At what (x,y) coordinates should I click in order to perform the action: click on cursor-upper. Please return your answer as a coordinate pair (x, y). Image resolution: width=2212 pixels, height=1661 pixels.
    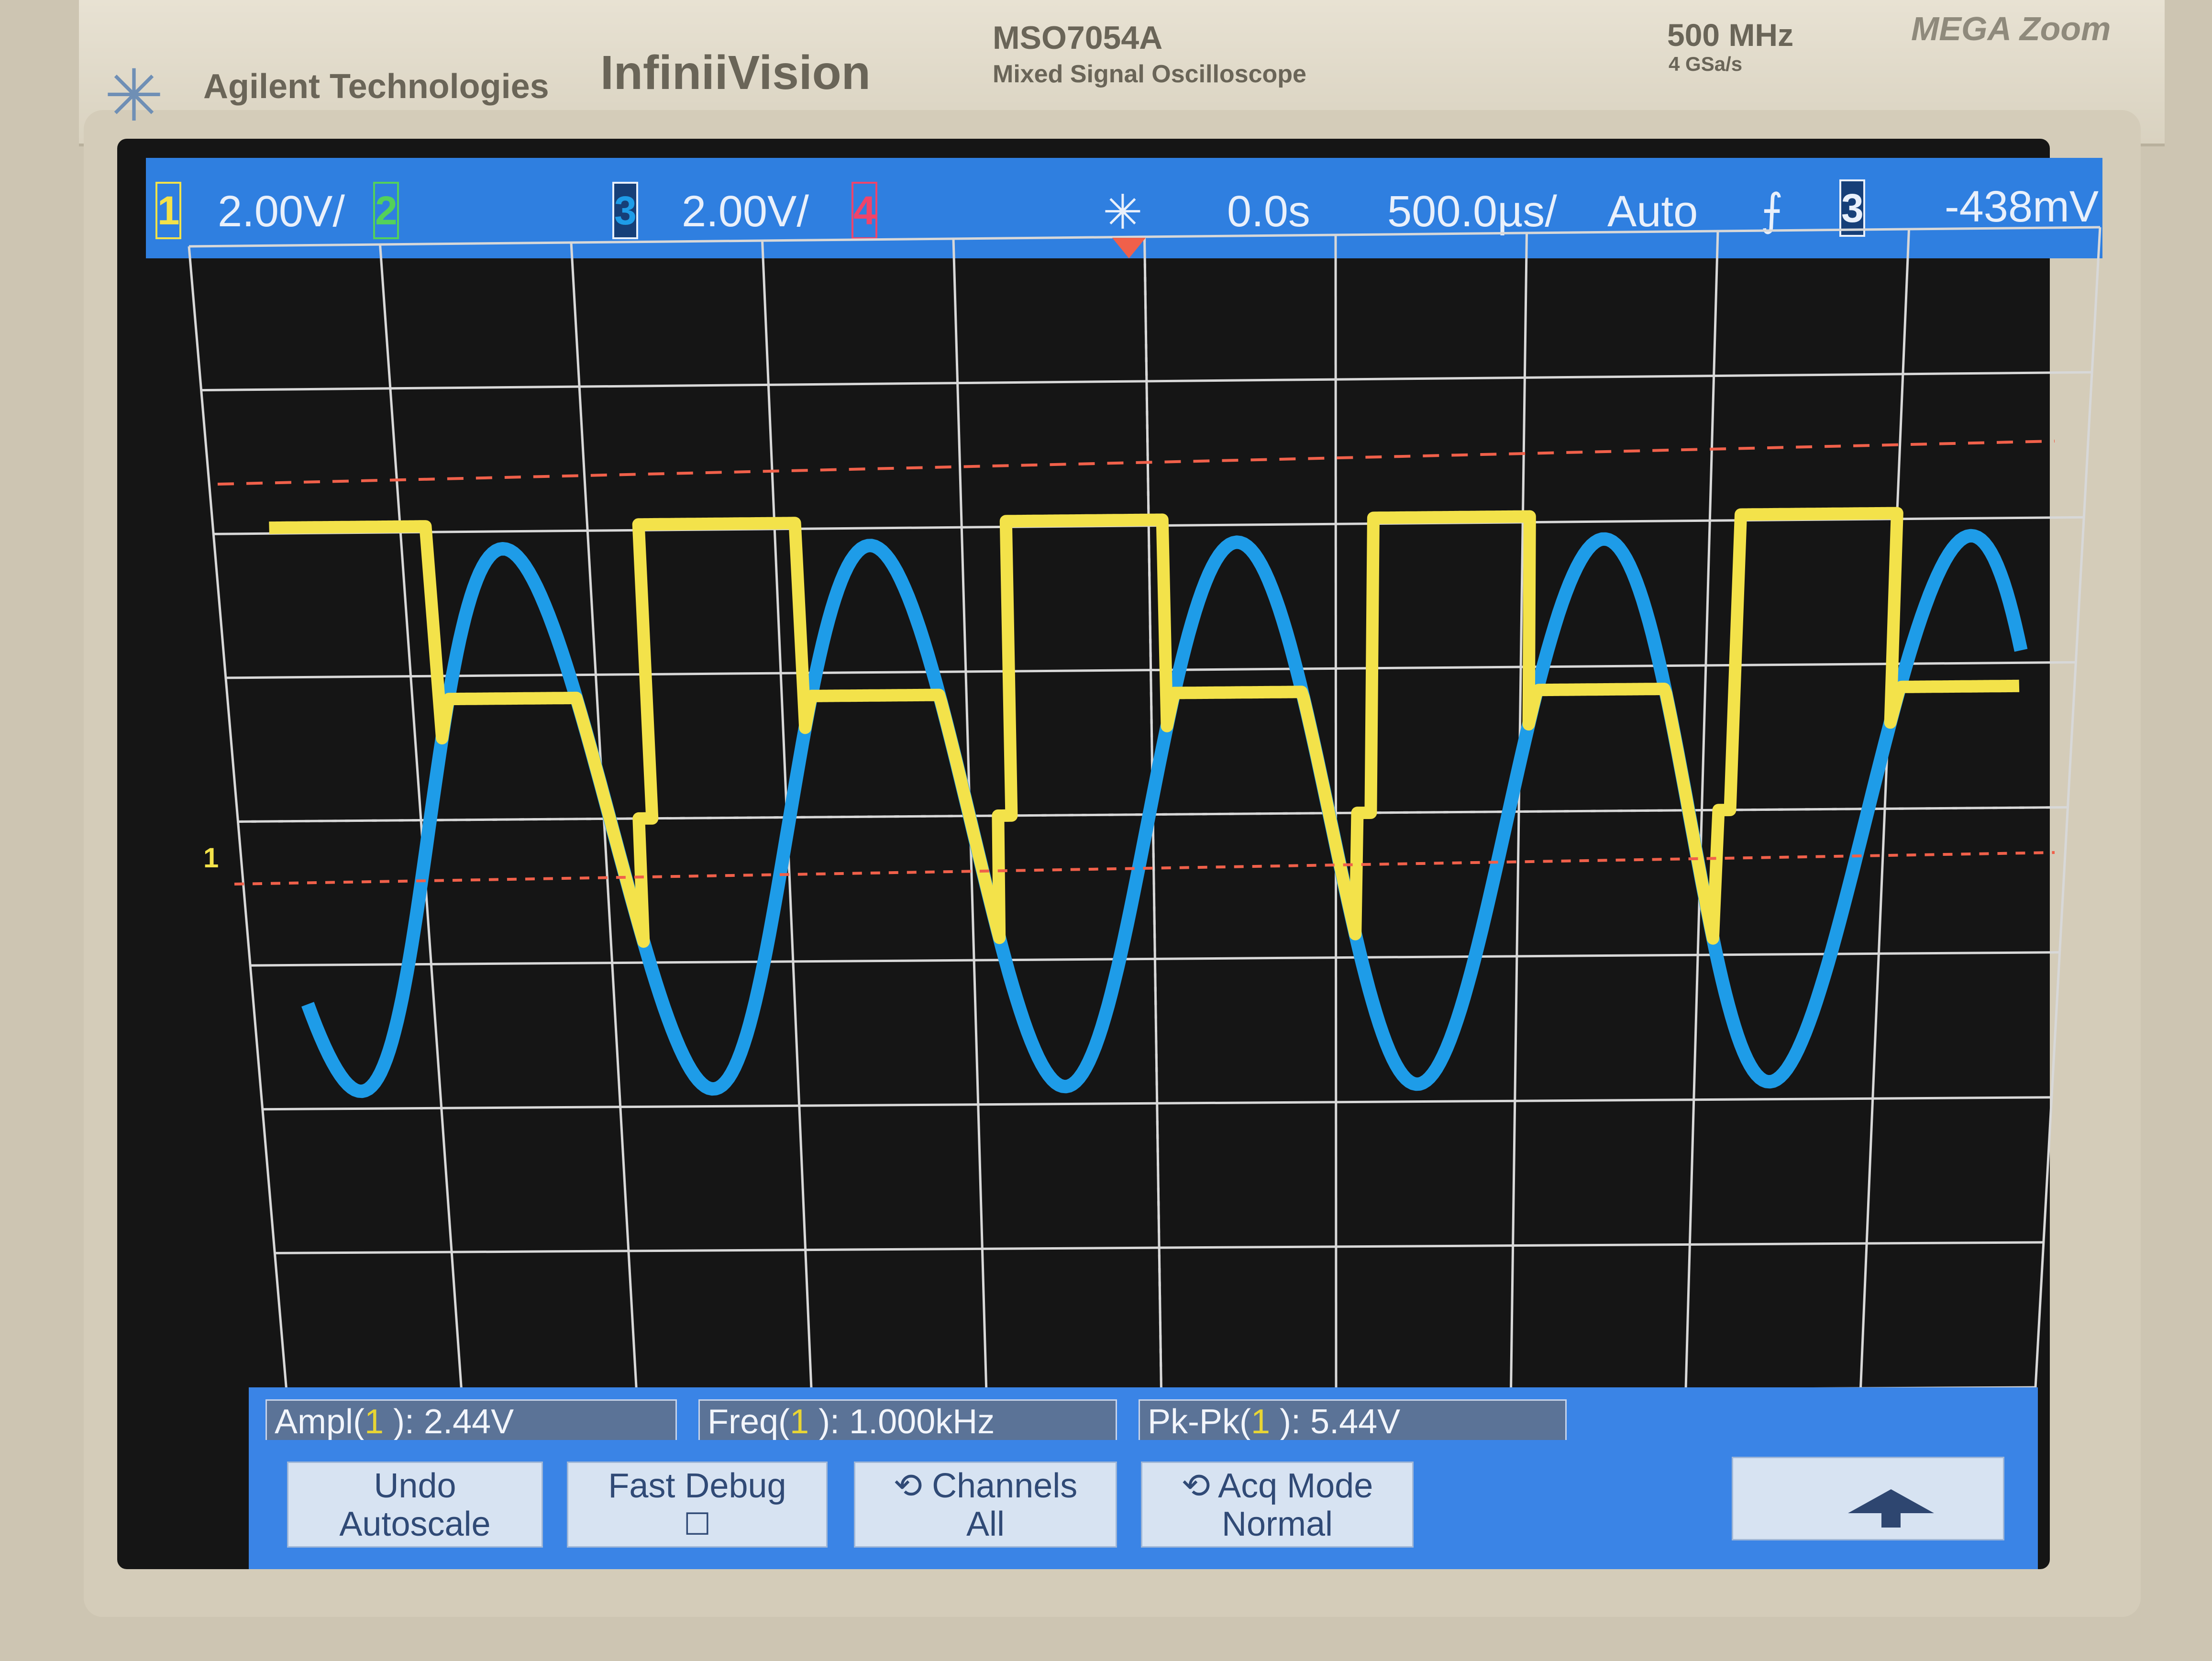
    Looking at the image, I should click on (1136, 463).